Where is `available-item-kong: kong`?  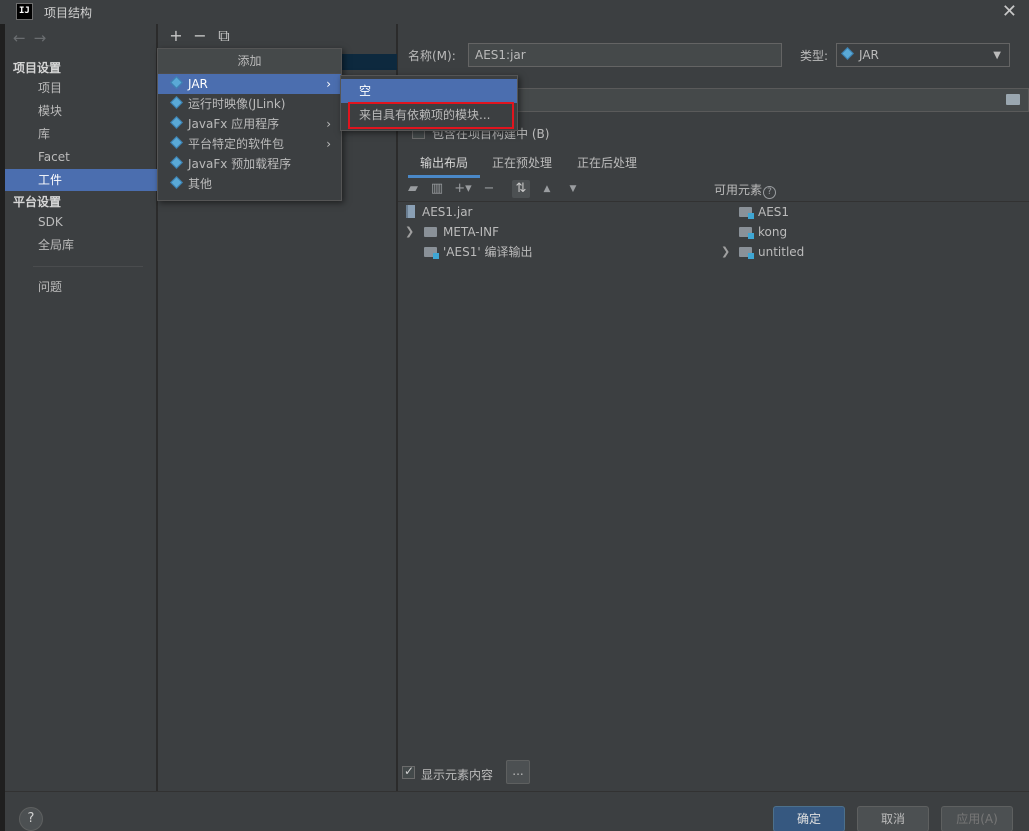 available-item-kong: kong is located at coordinates (763, 232).